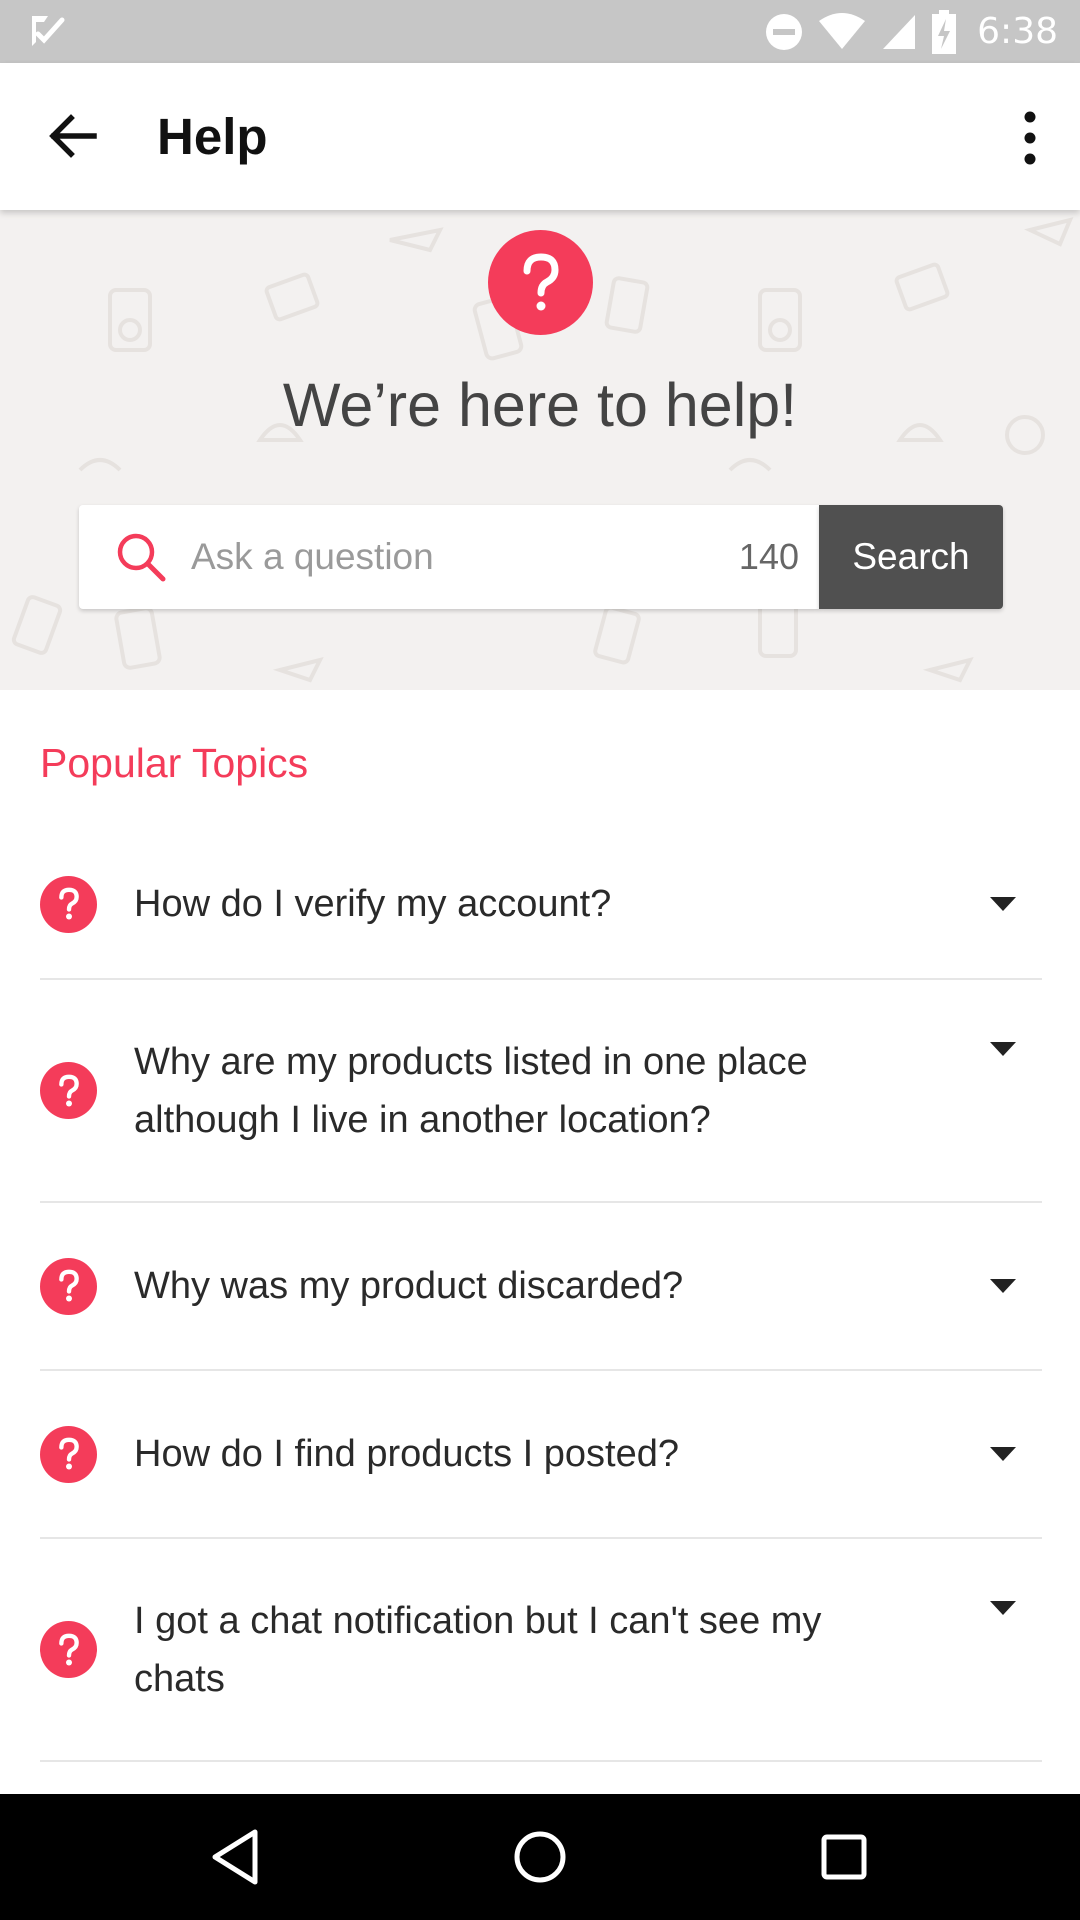 The height and width of the screenshot is (1920, 1080). What do you see at coordinates (236, 1857) in the screenshot?
I see `nav-back-icon` at bounding box center [236, 1857].